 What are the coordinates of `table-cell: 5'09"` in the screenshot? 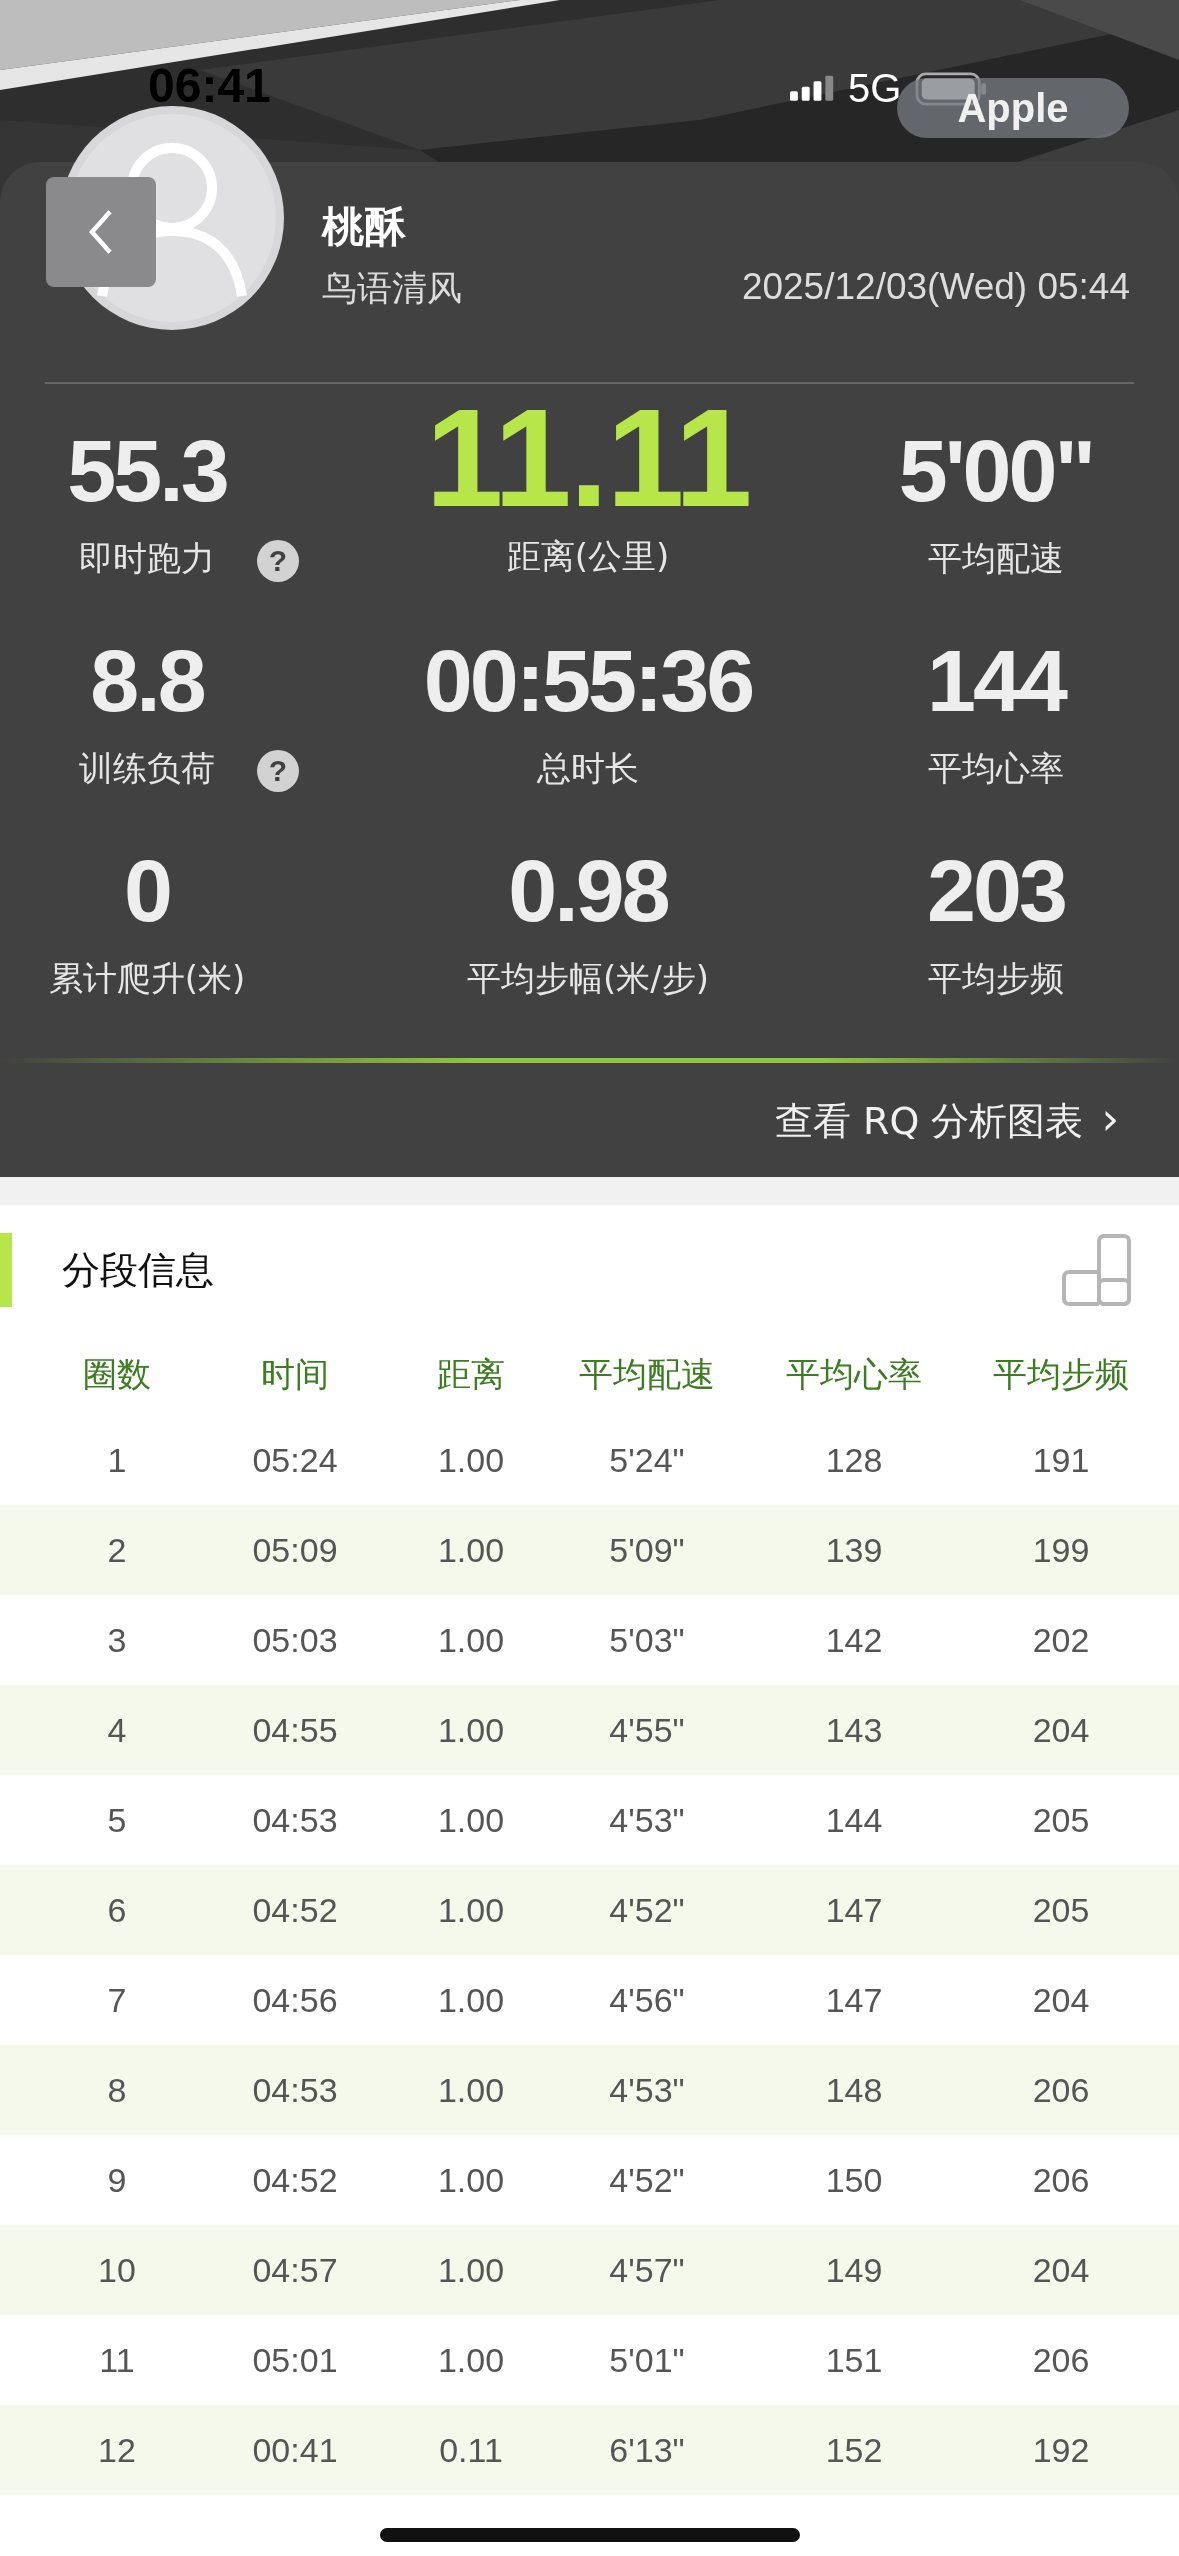 It's located at (647, 1550).